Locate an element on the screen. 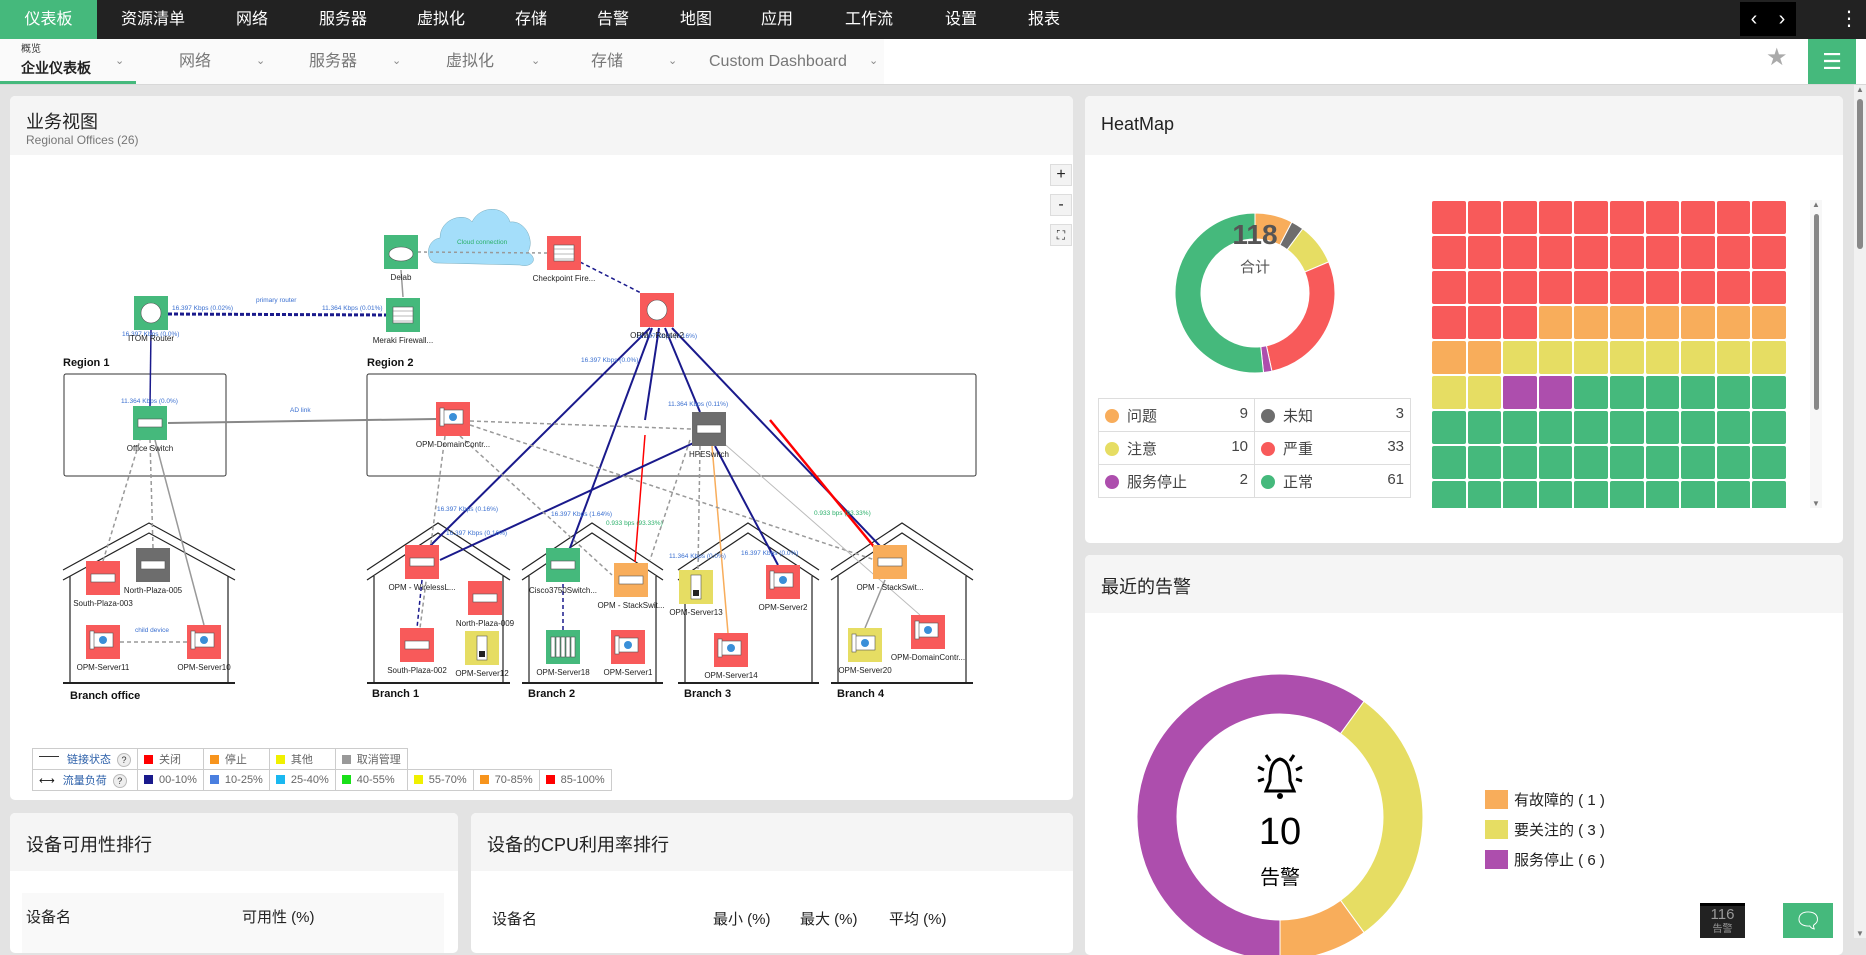 This screenshot has height=955, width=1866. legend-trouble: 问题 9 is located at coordinates (1176, 415).